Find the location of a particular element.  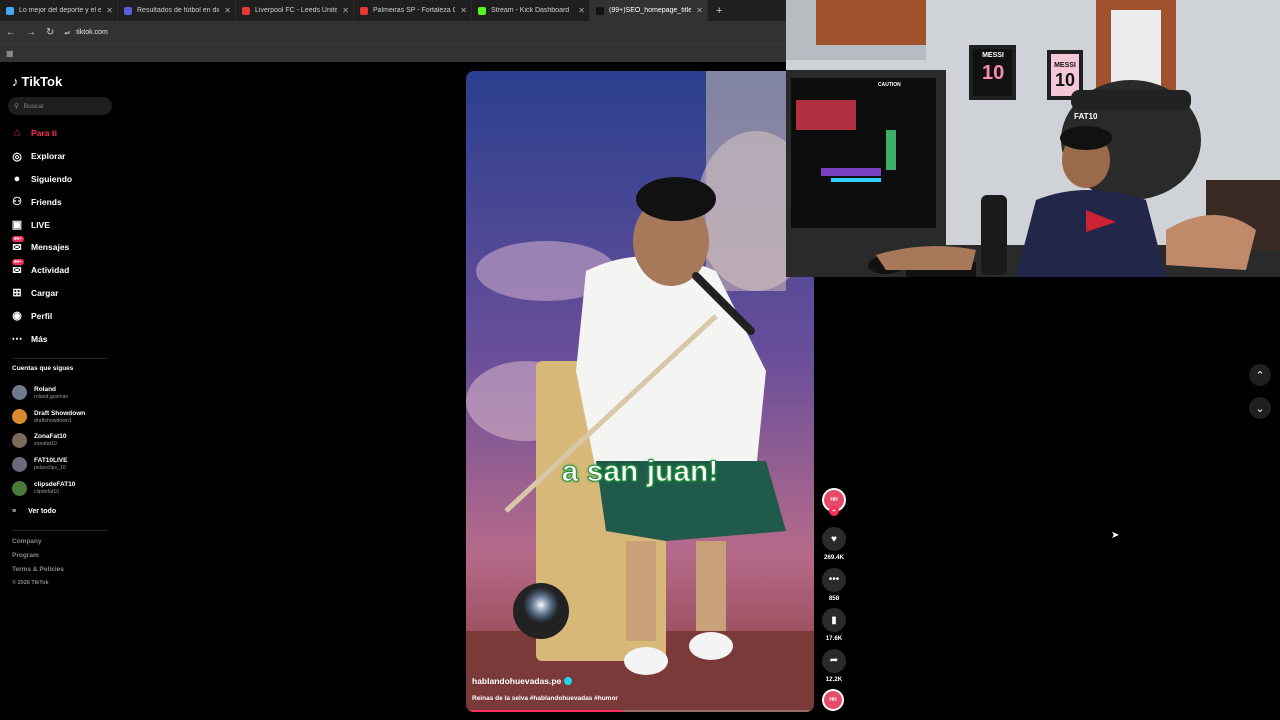

following-account: Draft Showdown draftshowdown1 is located at coordinates (48, 417).